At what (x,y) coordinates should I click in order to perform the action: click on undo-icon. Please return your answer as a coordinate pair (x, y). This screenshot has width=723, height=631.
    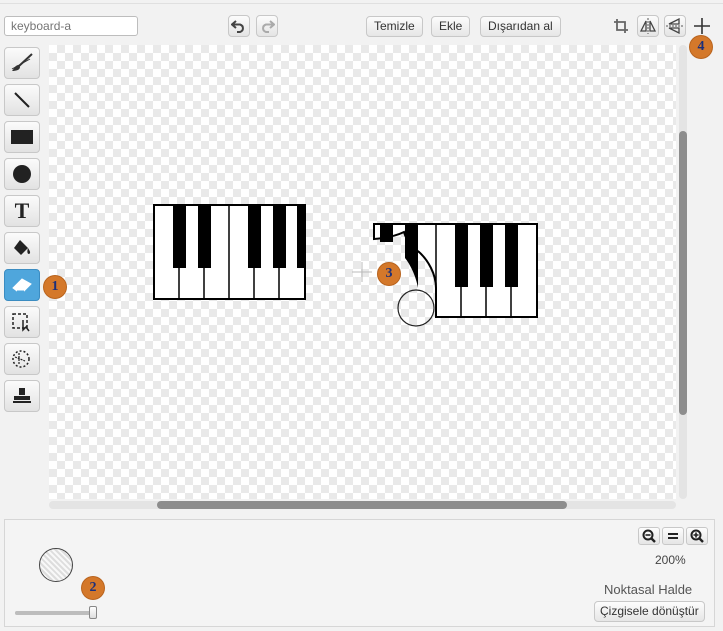
    Looking at the image, I should click on (237, 26).